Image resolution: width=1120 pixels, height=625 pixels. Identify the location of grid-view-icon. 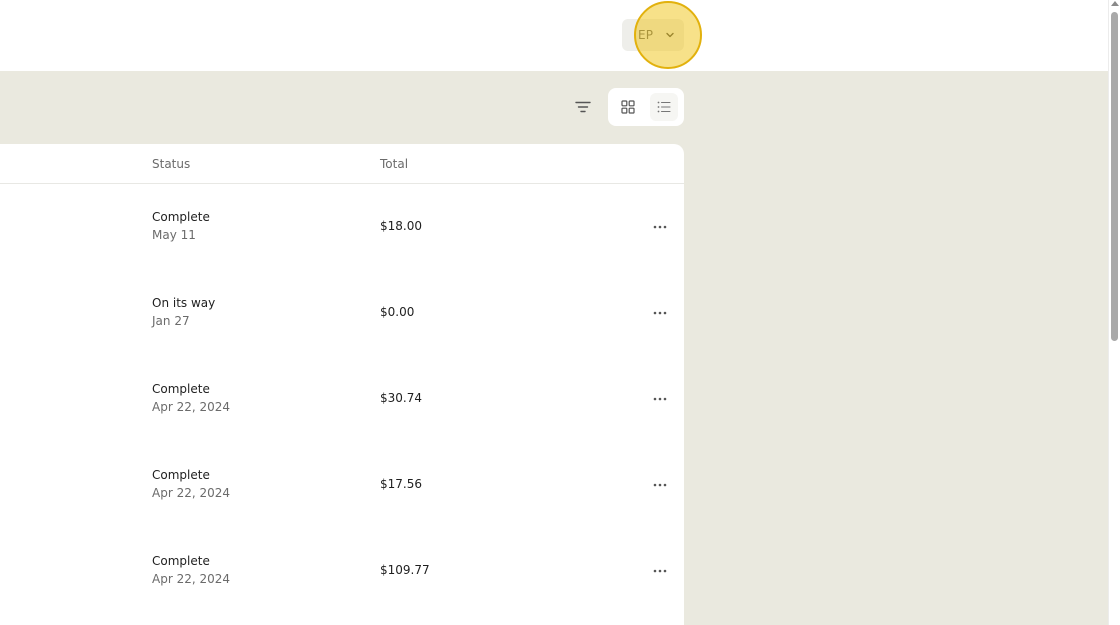
(628, 107).